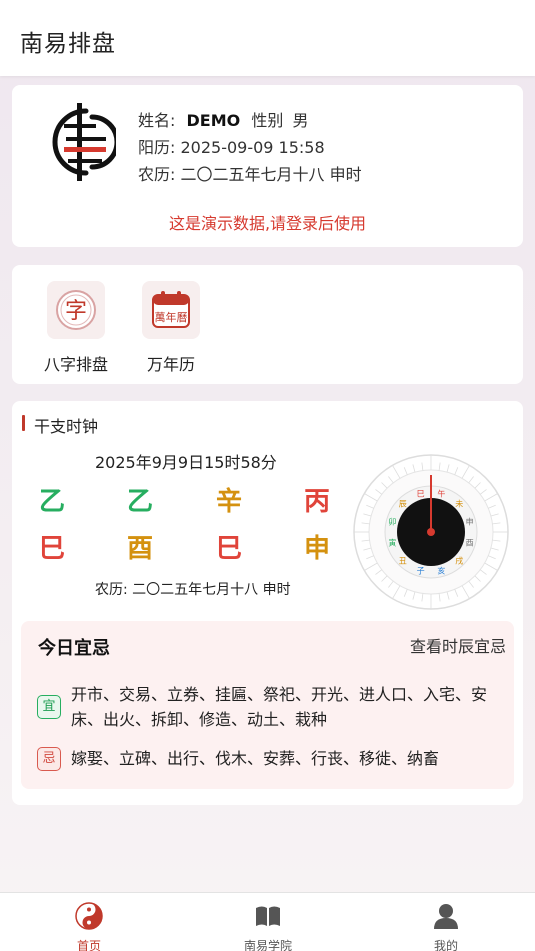 Image resolution: width=535 pixels, height=951 pixels. What do you see at coordinates (139, 549) in the screenshot?
I see `month-branch: 酉` at bounding box center [139, 549].